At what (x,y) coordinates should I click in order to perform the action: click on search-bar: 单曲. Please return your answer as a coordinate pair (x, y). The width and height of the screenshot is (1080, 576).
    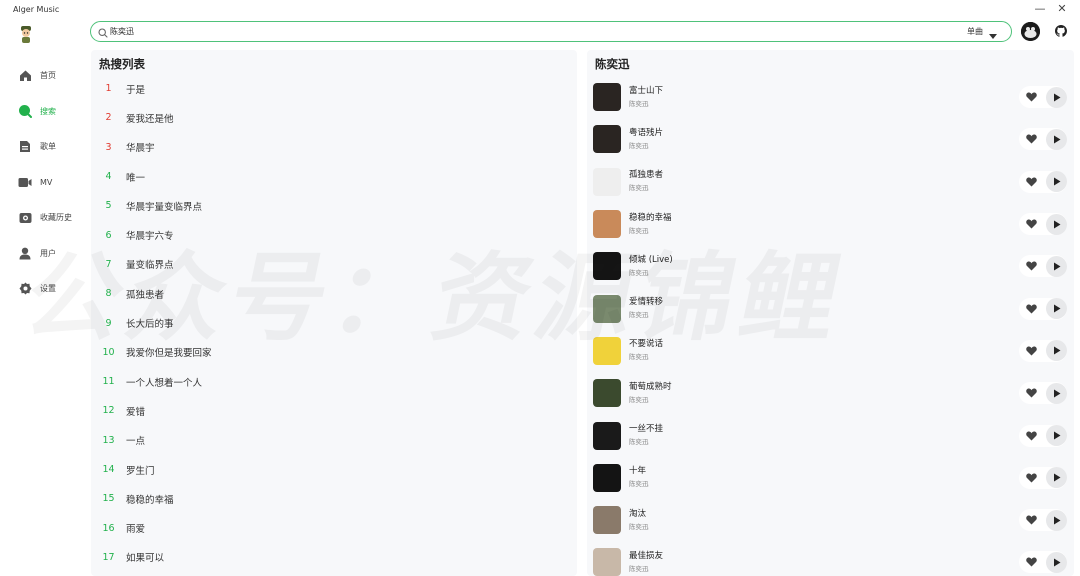
    Looking at the image, I should click on (551, 31).